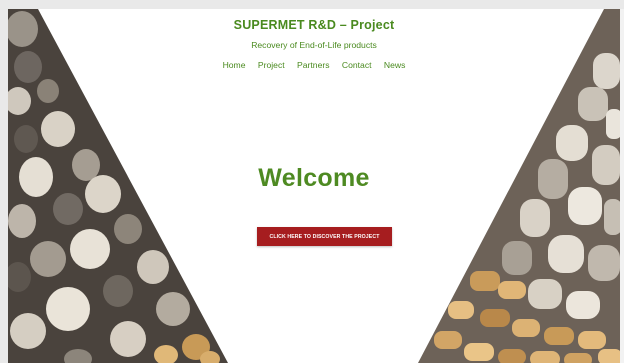  Describe the element at coordinates (271, 65) in the screenshot. I see `nav-project: Project` at that location.